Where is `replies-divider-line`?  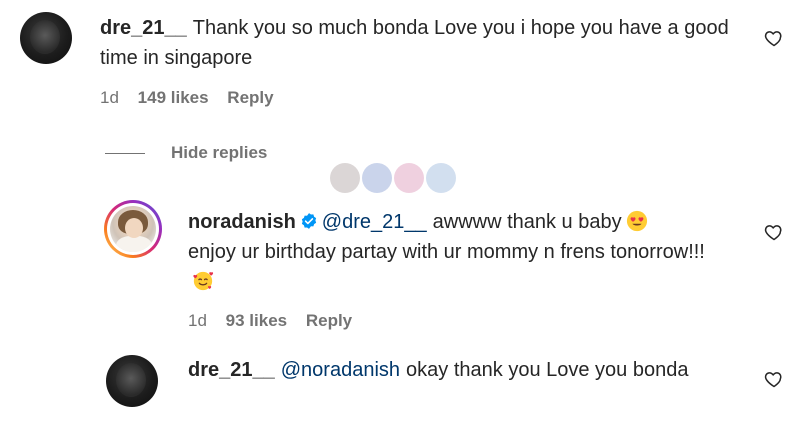 replies-divider-line is located at coordinates (125, 154).